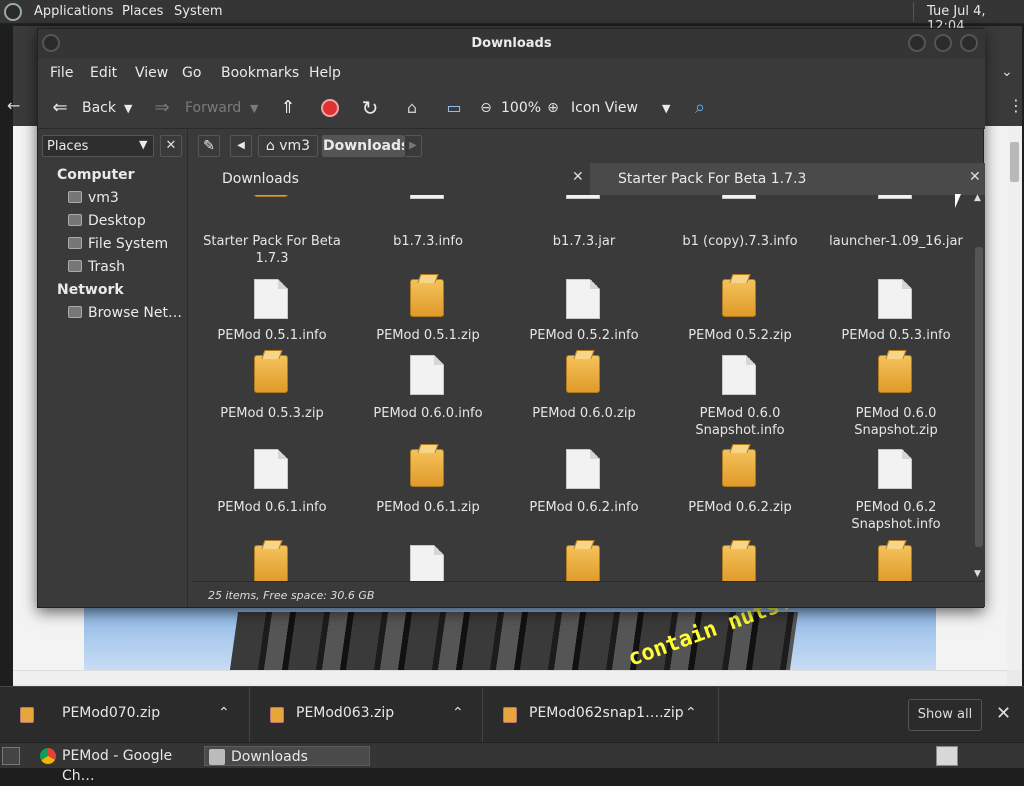 Image resolution: width=1024 pixels, height=786 pixels. I want to click on zoom-out-icon: ⊖, so click(486, 108).